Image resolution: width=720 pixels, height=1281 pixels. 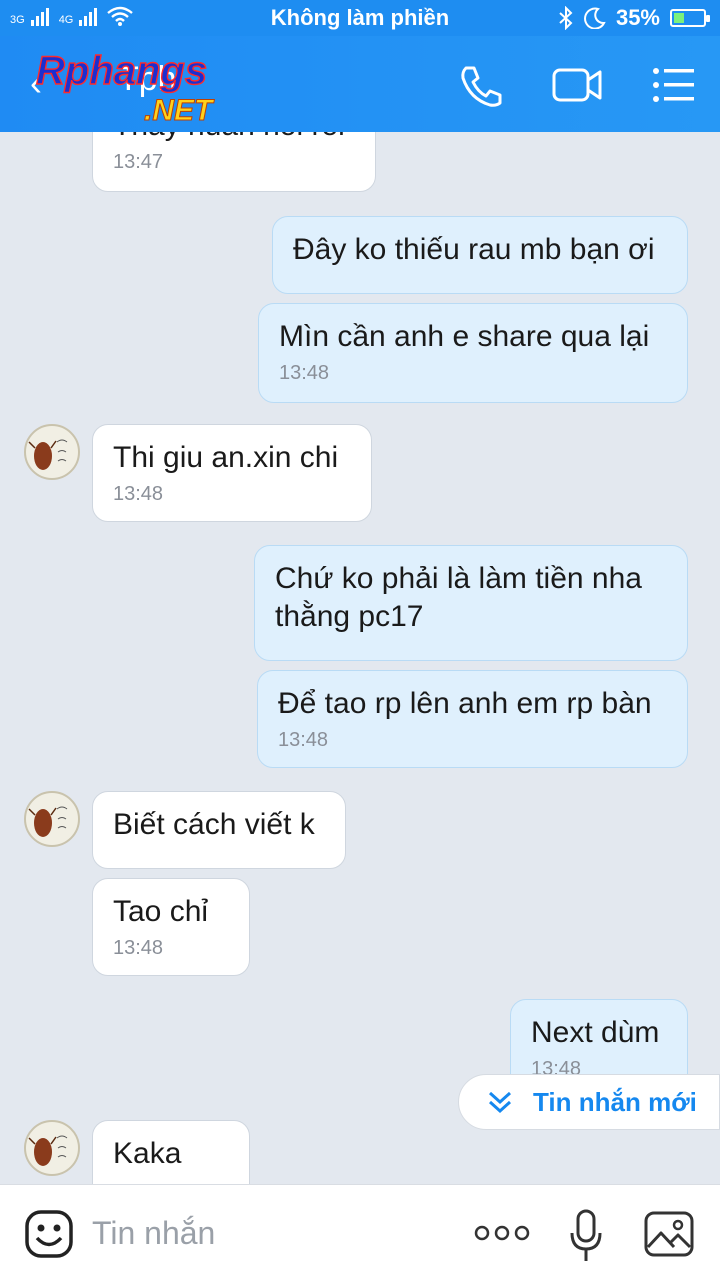 I want to click on message-composer: Tin nhắn, so click(x=360, y=1232).